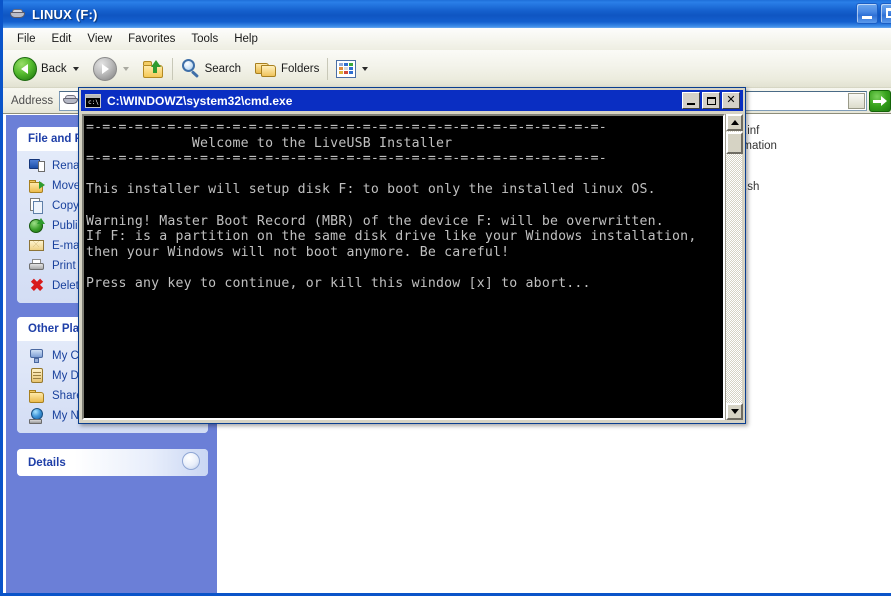  What do you see at coordinates (37, 246) in the screenshot?
I see `email-icon` at bounding box center [37, 246].